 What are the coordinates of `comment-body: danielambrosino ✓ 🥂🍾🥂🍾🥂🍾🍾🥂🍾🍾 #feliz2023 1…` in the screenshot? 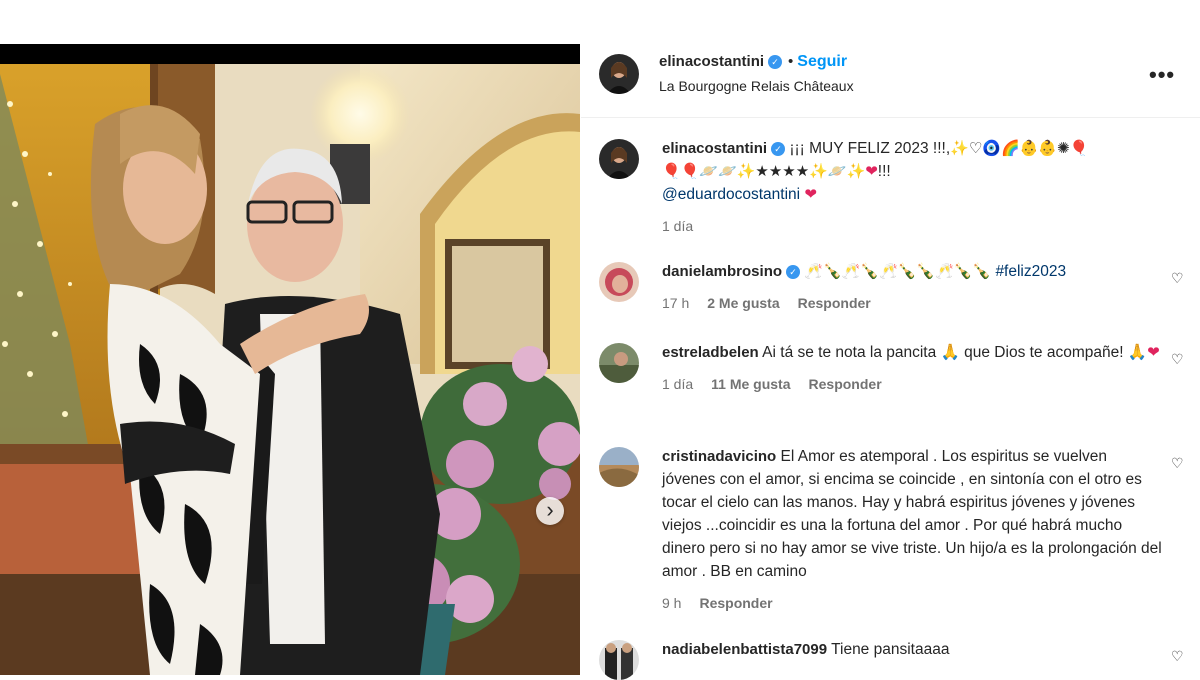 It's located at (912, 287).